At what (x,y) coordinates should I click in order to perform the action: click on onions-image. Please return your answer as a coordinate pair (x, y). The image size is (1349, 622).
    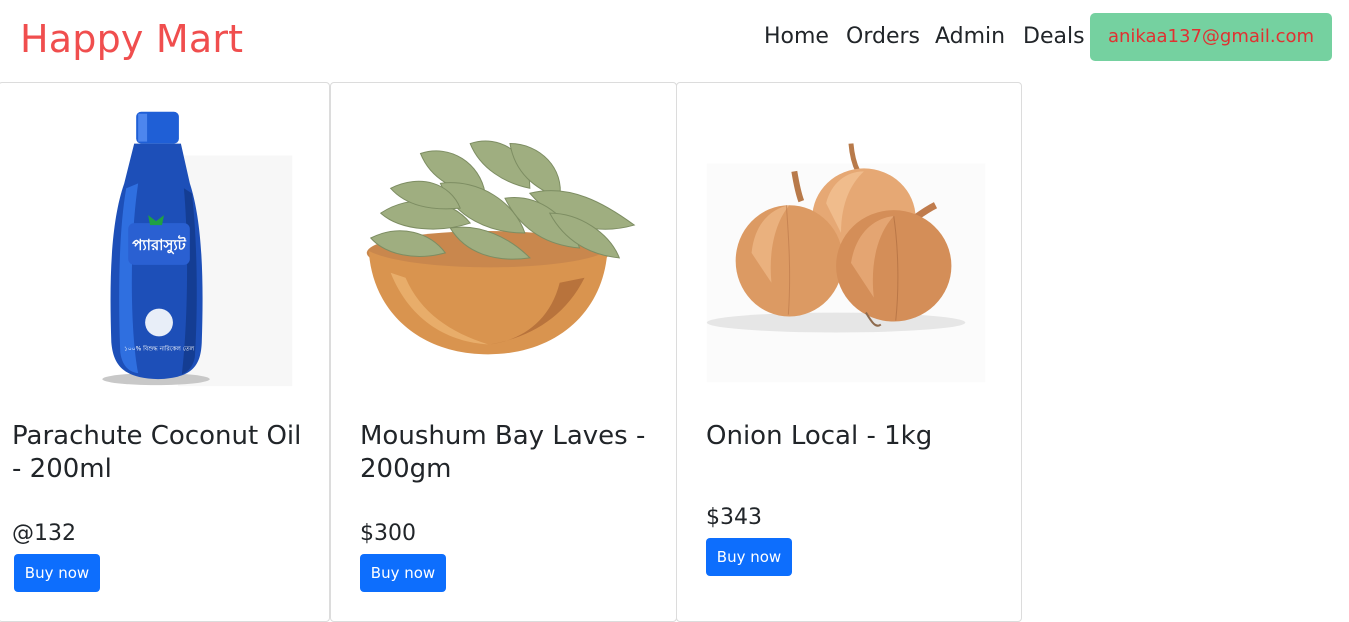
    Looking at the image, I should click on (849, 238).